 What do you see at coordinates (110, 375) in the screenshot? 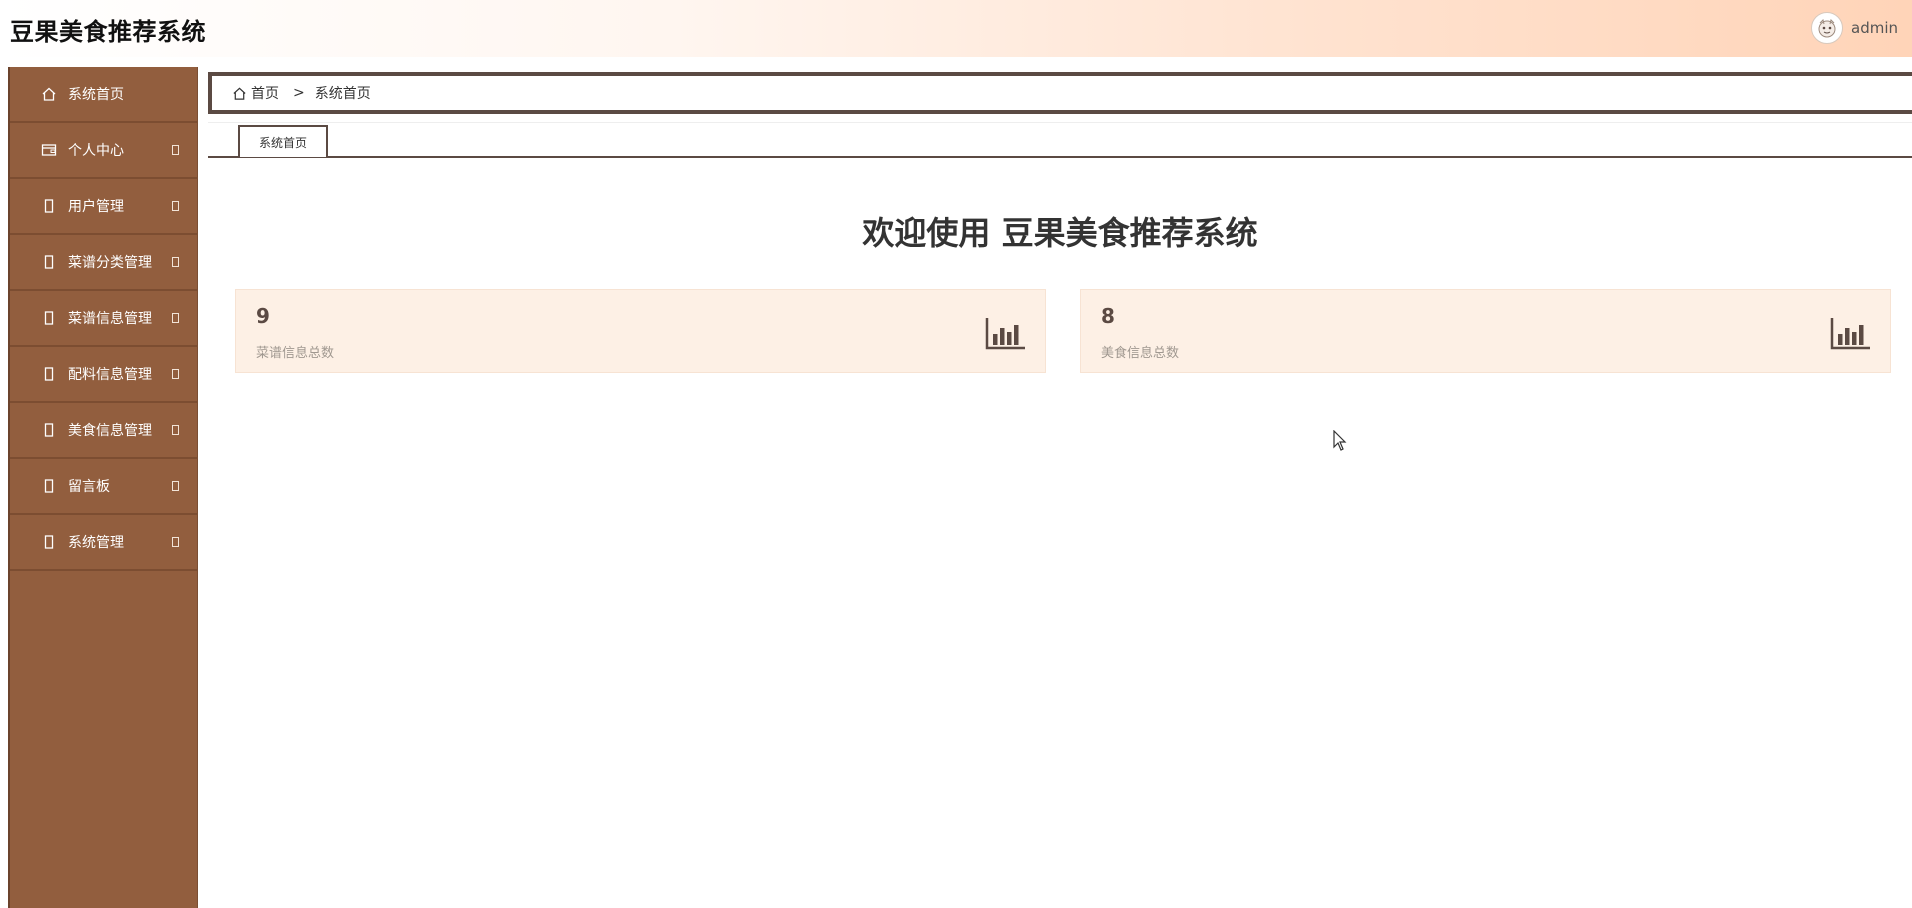
I see `sidebar-item-label: 配料信息管理` at bounding box center [110, 375].